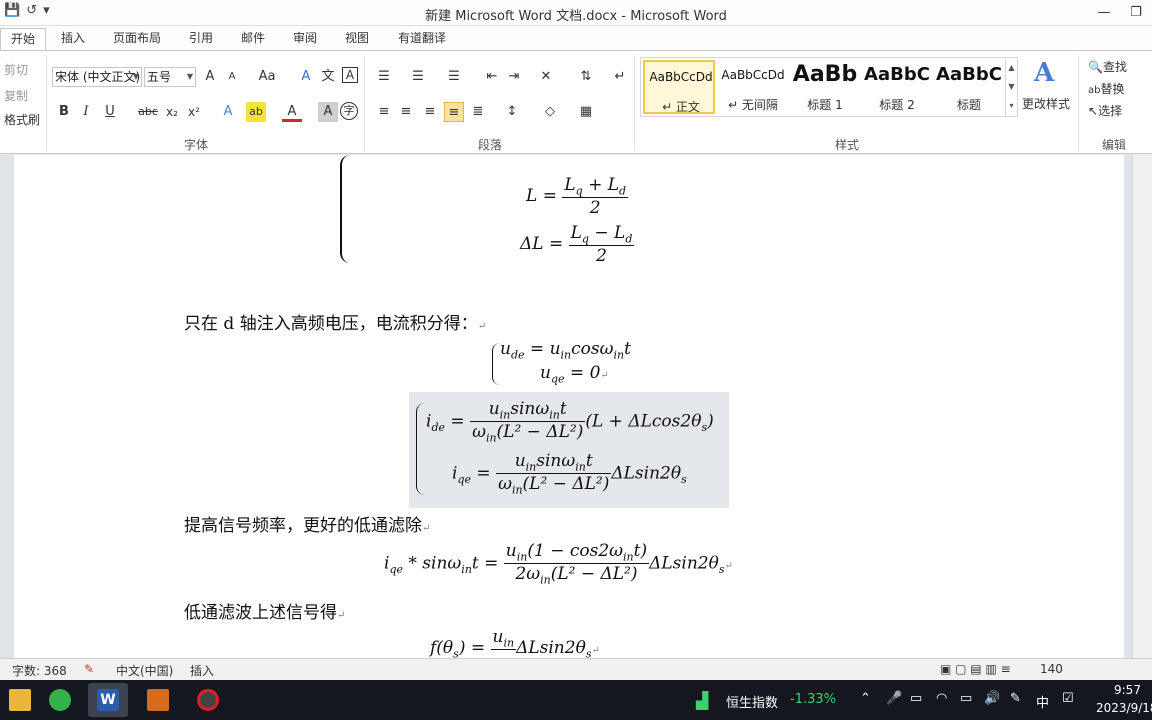  I want to click on font-color-icon: A, so click(292, 112).